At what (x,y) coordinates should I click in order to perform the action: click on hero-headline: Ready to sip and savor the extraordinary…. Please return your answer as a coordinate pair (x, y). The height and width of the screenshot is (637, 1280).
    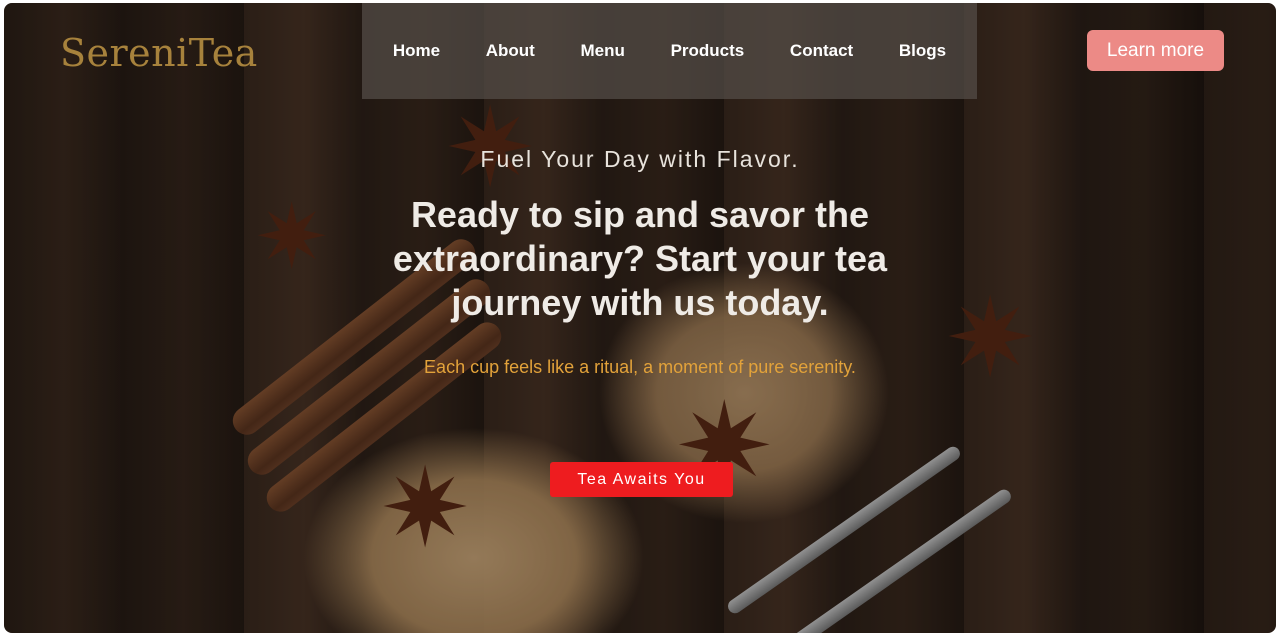
    Looking at the image, I should click on (640, 258).